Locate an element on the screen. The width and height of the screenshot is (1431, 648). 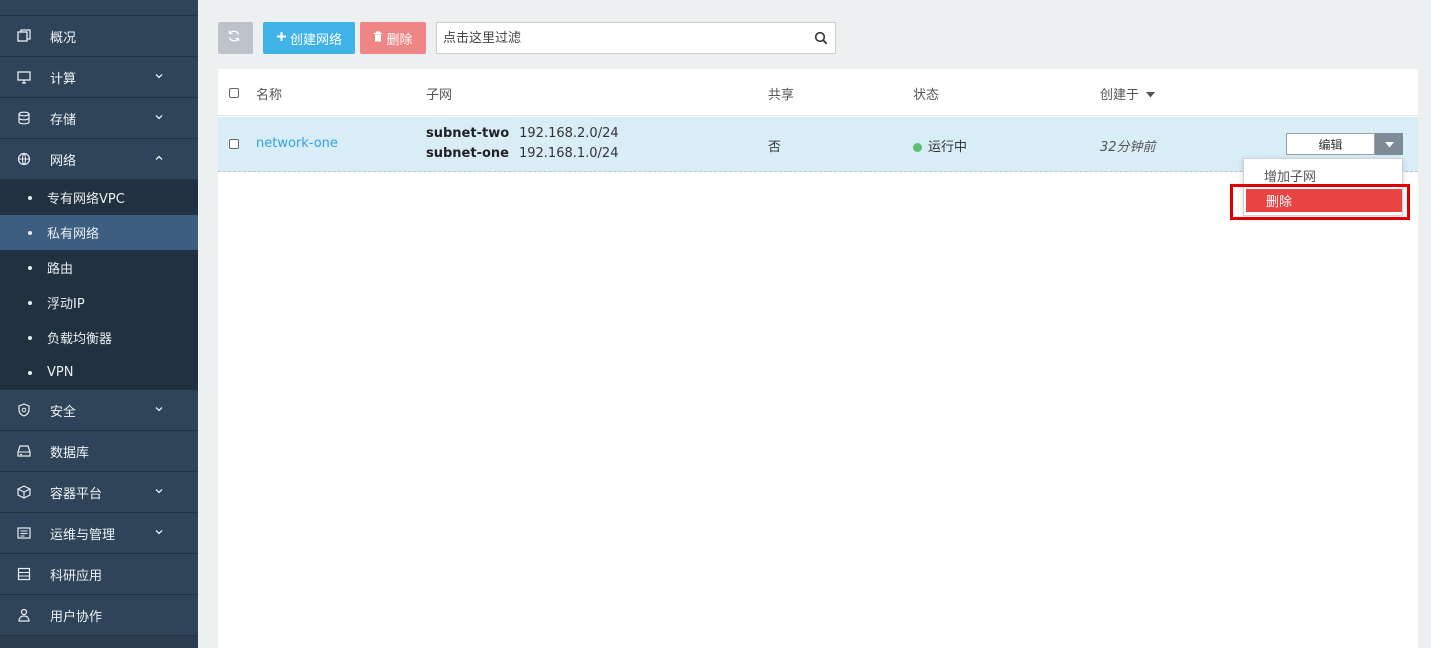
table-header: 名称 子网 共享 状态 创建于 is located at coordinates (818, 92).